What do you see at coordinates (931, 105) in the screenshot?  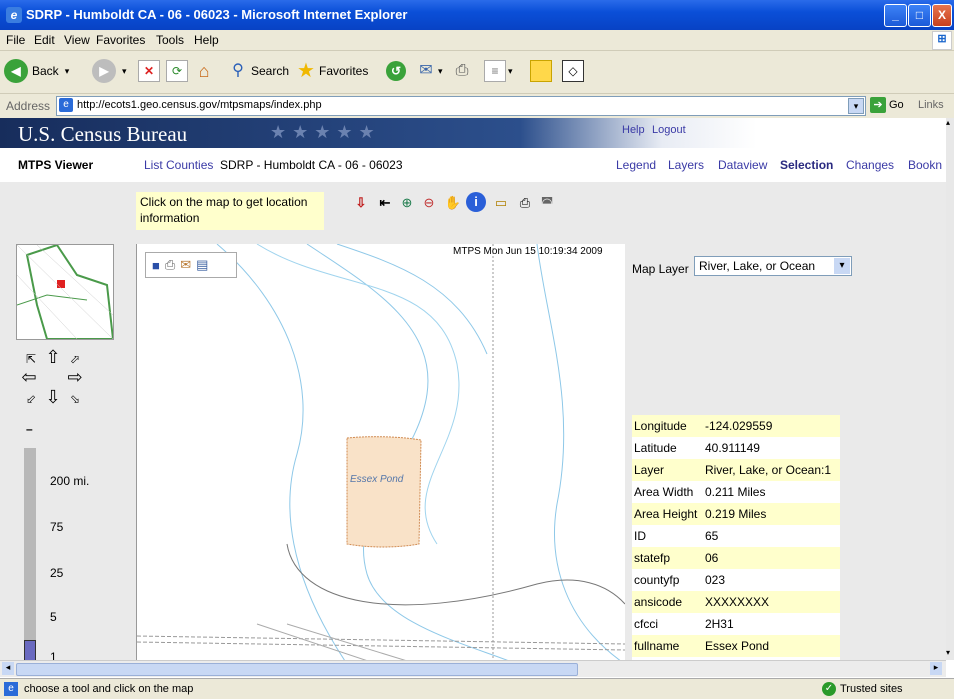 I see `links-label: Links` at bounding box center [931, 105].